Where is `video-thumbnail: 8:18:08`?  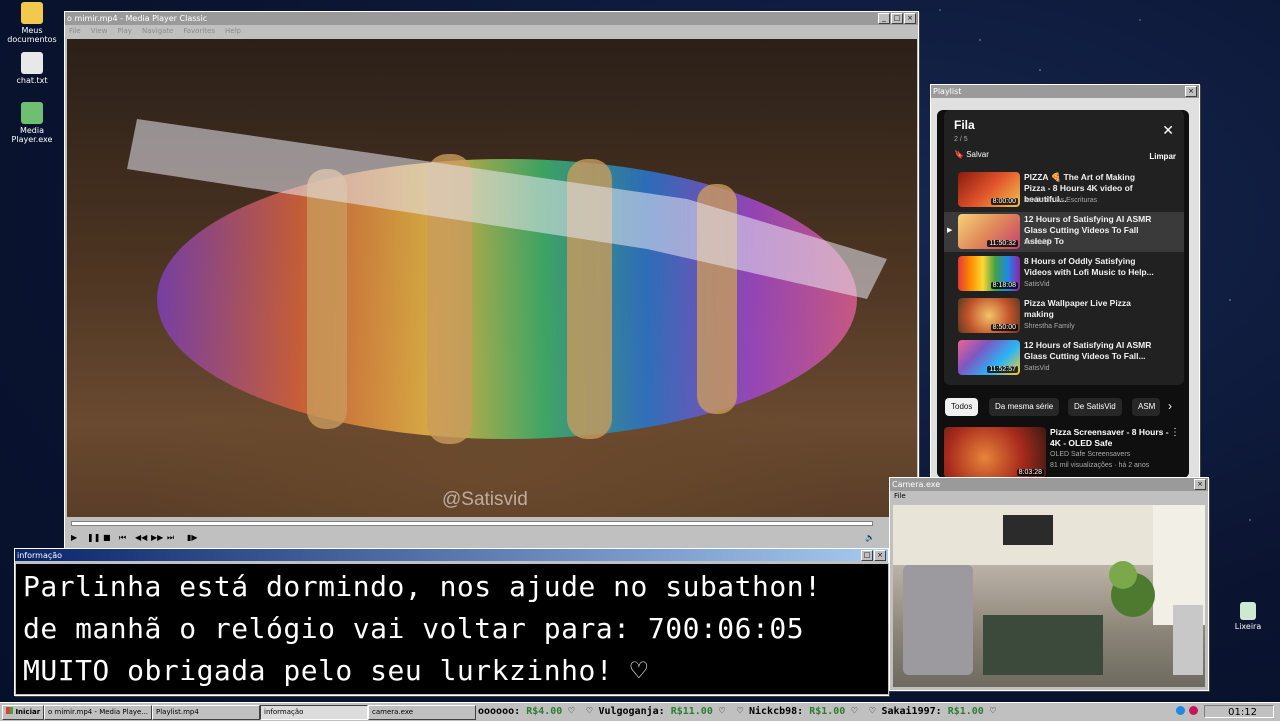 video-thumbnail: 8:18:08 is located at coordinates (989, 273).